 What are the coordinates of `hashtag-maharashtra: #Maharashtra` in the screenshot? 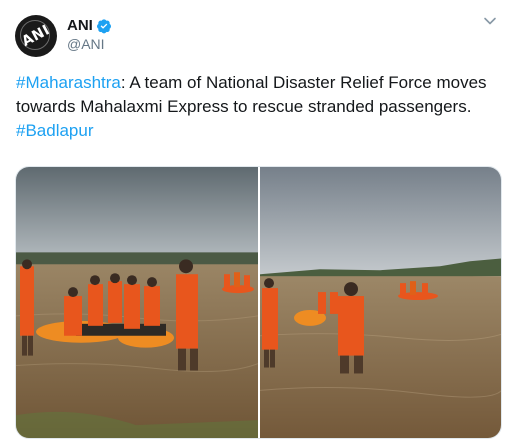 It's located at (68, 82).